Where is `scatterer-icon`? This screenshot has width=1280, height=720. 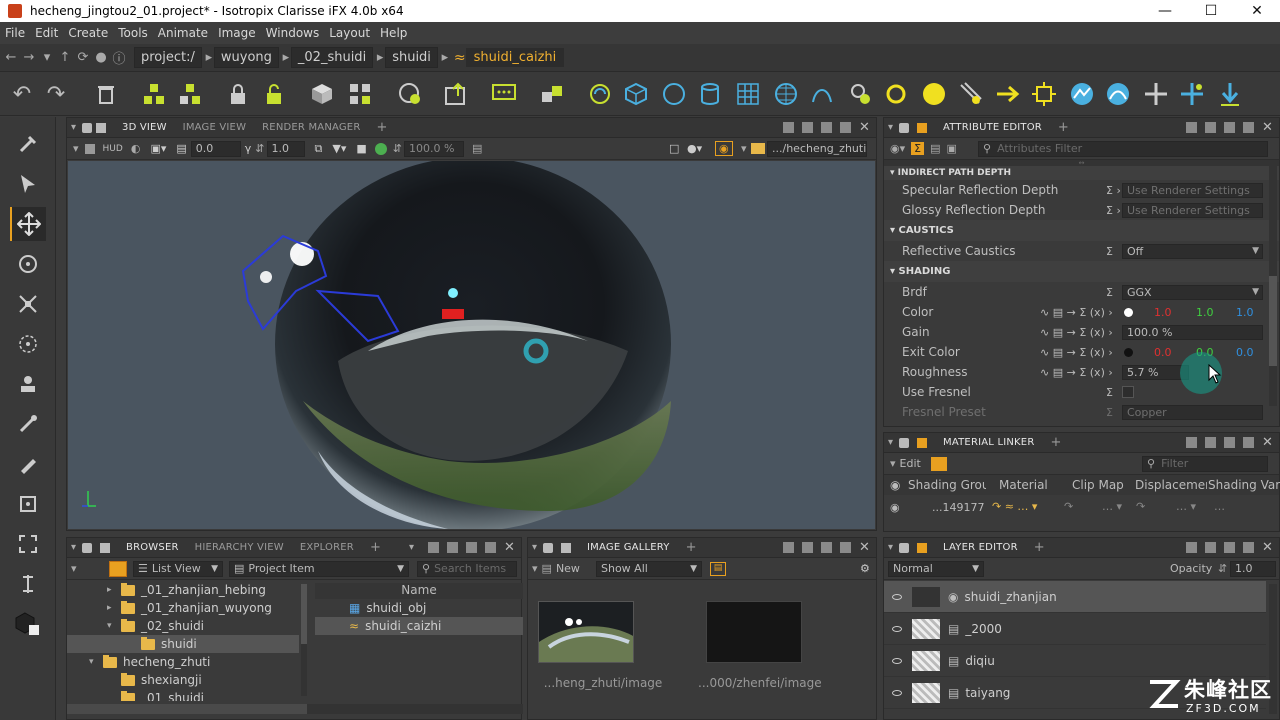
scatterer-icon is located at coordinates (552, 94).